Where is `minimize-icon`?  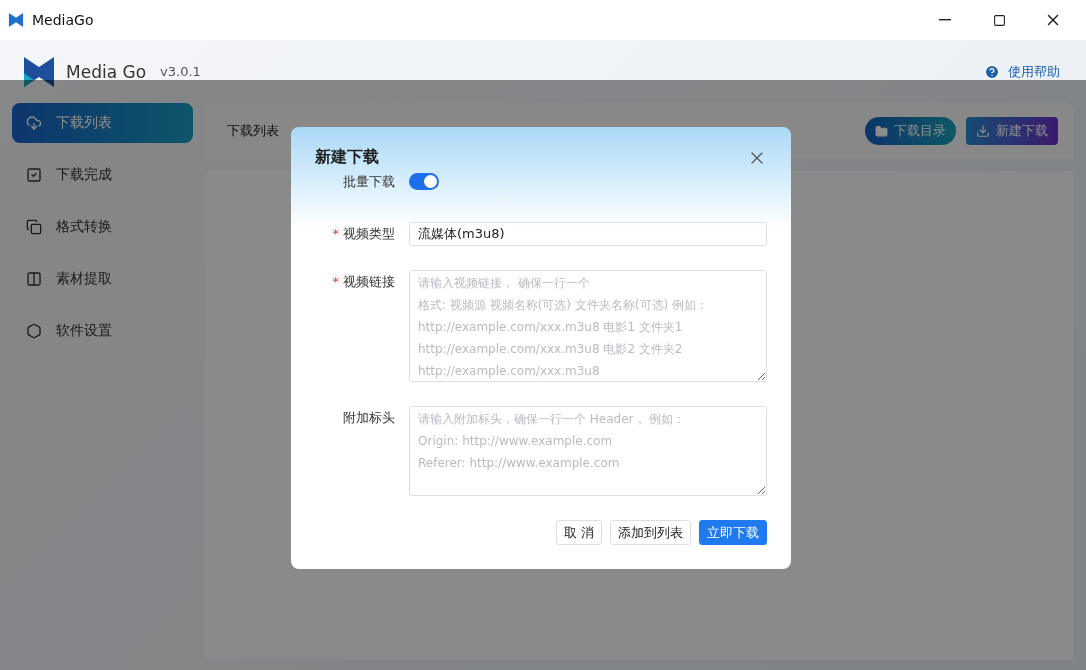 minimize-icon is located at coordinates (945, 20).